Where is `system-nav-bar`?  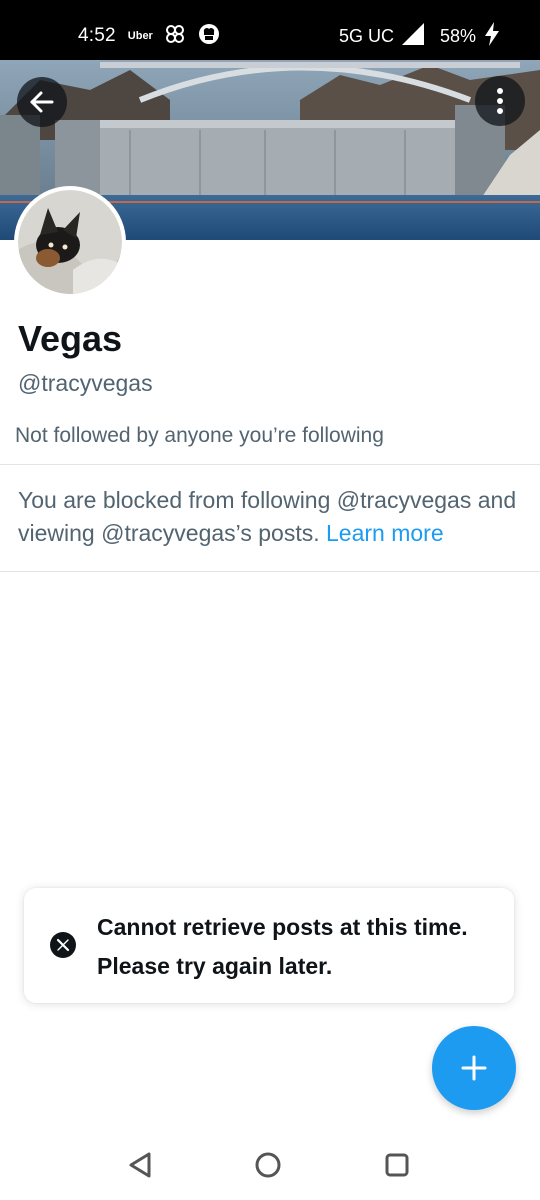
system-nav-bar is located at coordinates (270, 1165).